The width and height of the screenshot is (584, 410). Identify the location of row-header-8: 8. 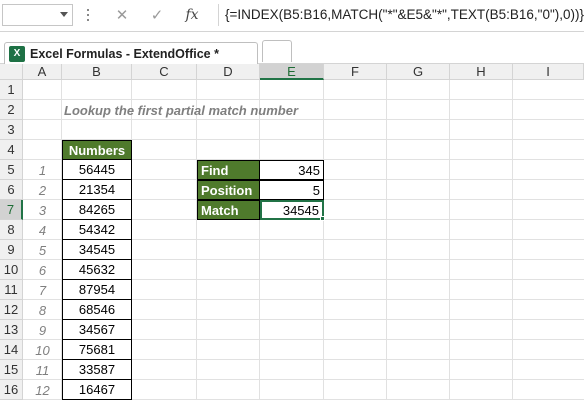
(11, 230).